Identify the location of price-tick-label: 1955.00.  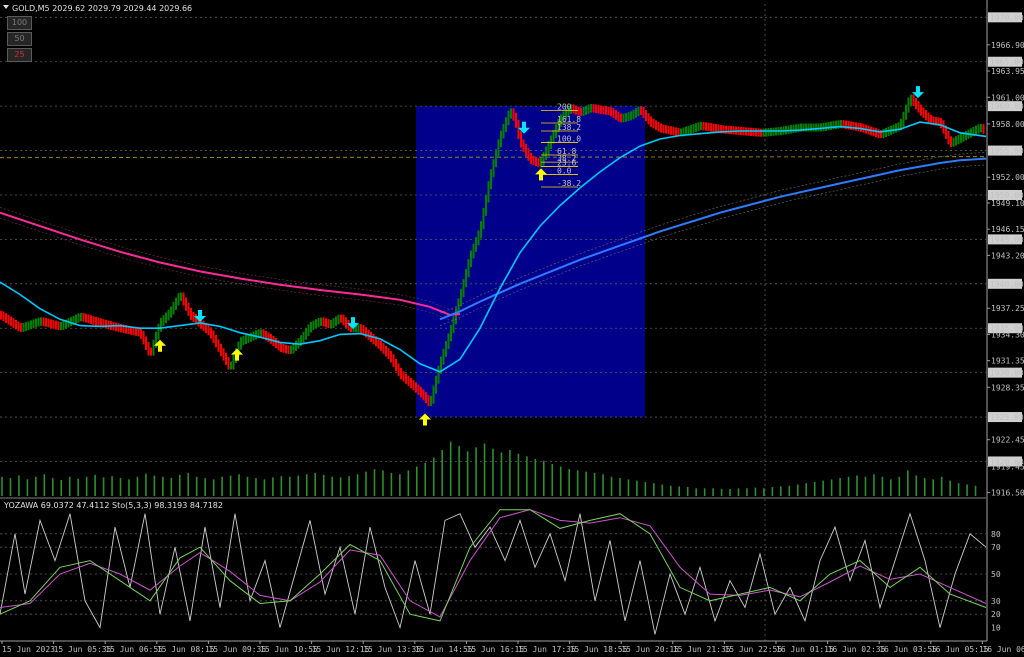
(1007, 151).